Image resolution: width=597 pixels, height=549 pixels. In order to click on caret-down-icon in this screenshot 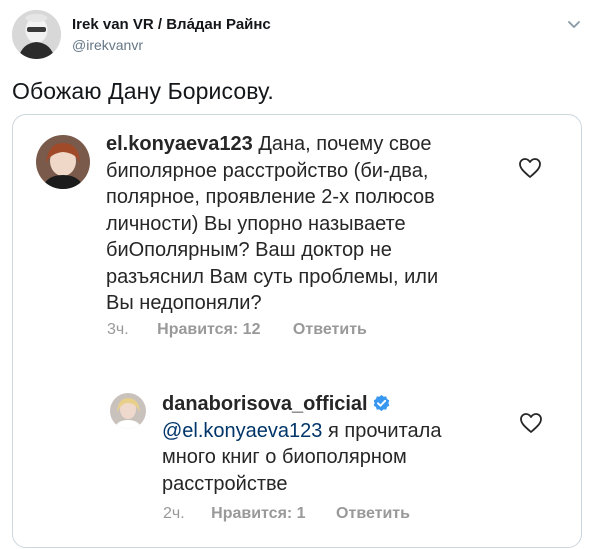, I will do `click(574, 24)`.